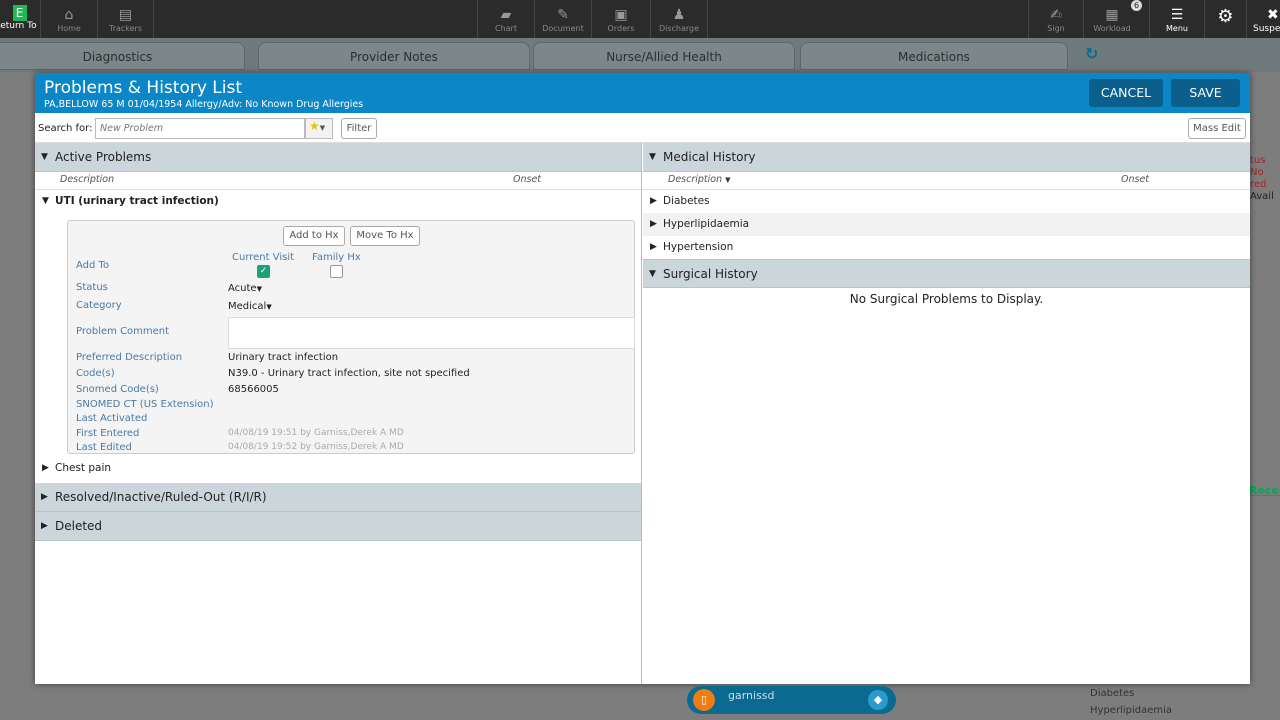  What do you see at coordinates (200, 128) in the screenshot?
I see `search-input: New Problem` at bounding box center [200, 128].